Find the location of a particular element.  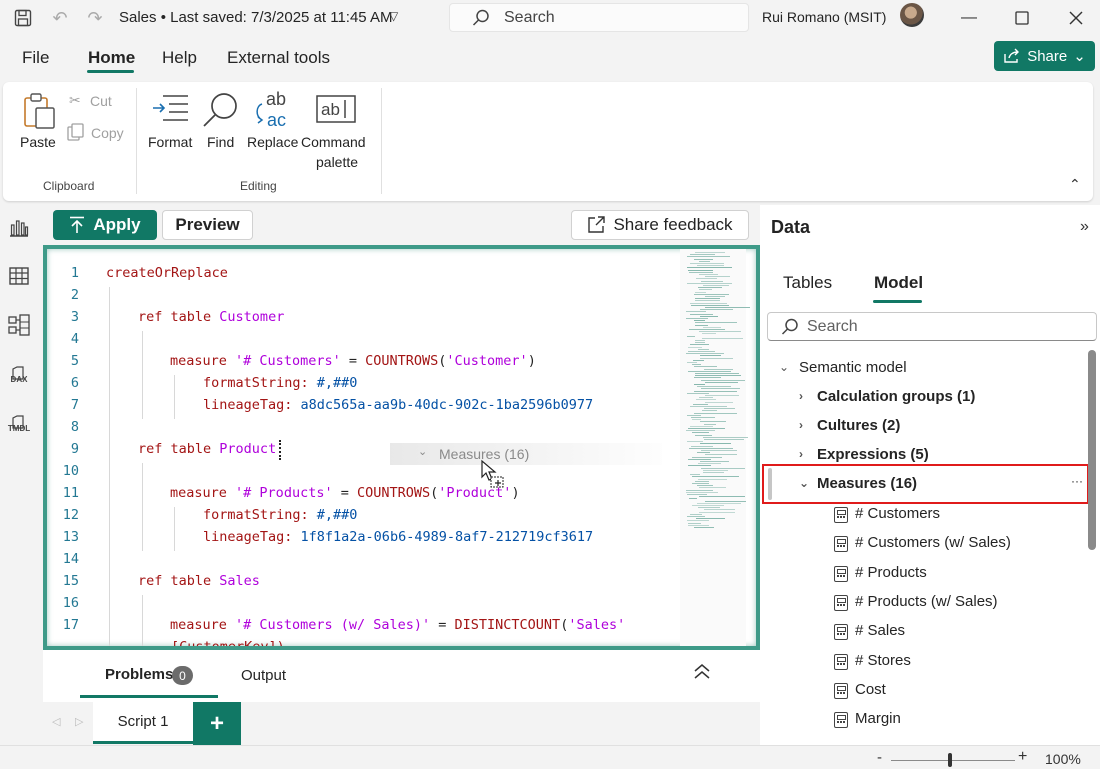

tree-measure-item: # Products (w/ Sales) is located at coordinates (922, 602).